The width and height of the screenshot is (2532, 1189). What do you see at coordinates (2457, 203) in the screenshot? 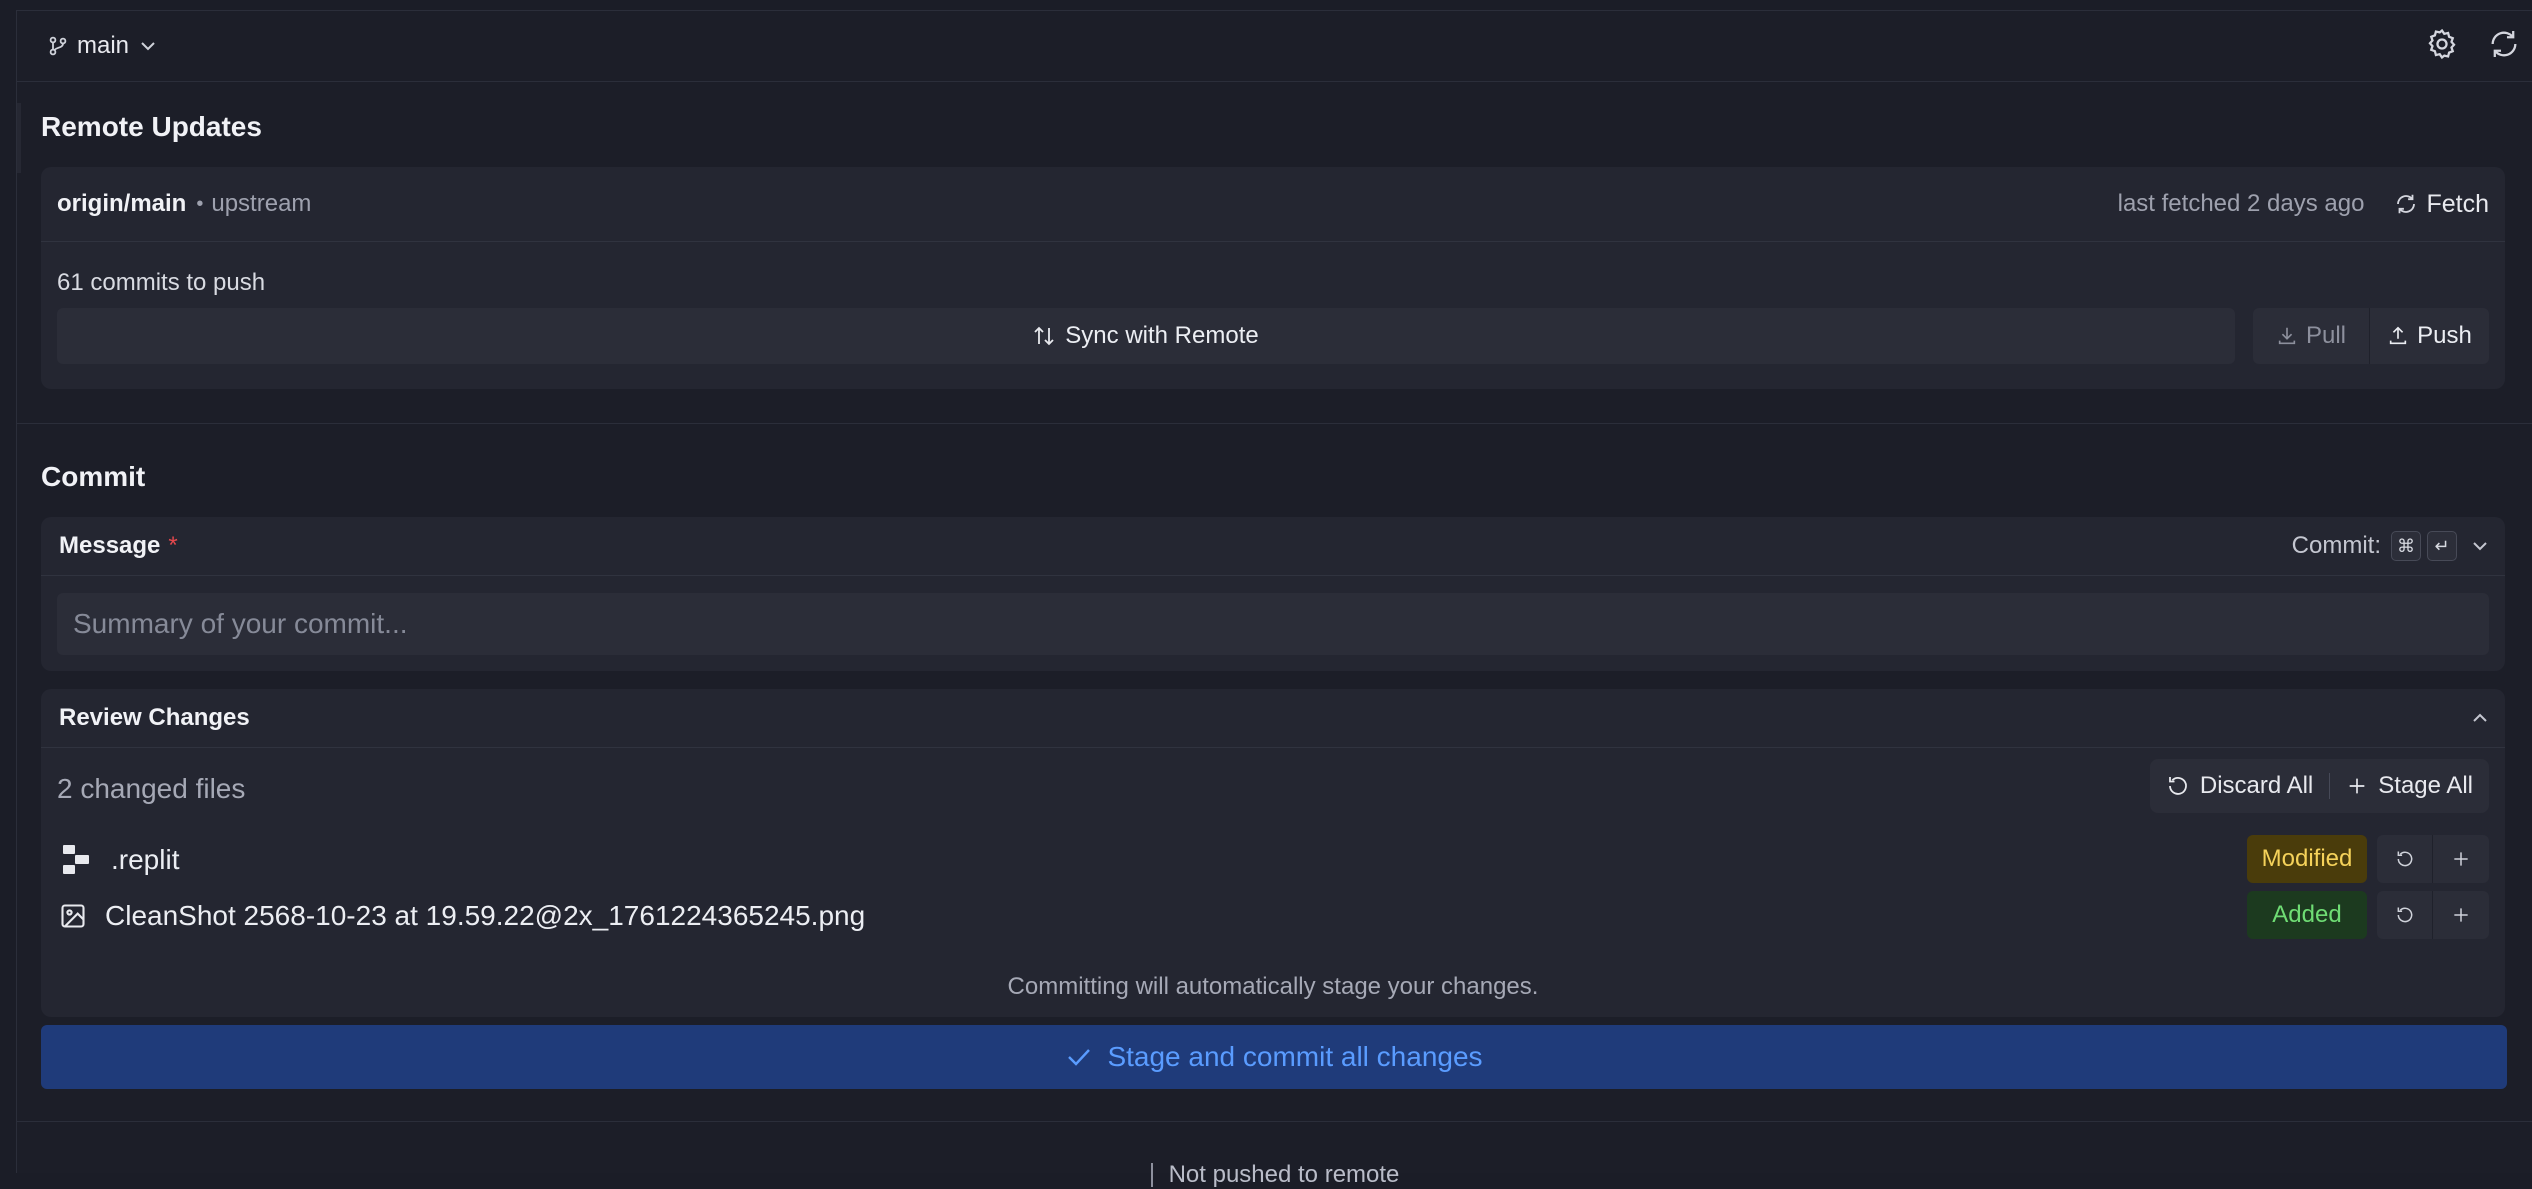
I see `fetch-label: Fetch` at bounding box center [2457, 203].